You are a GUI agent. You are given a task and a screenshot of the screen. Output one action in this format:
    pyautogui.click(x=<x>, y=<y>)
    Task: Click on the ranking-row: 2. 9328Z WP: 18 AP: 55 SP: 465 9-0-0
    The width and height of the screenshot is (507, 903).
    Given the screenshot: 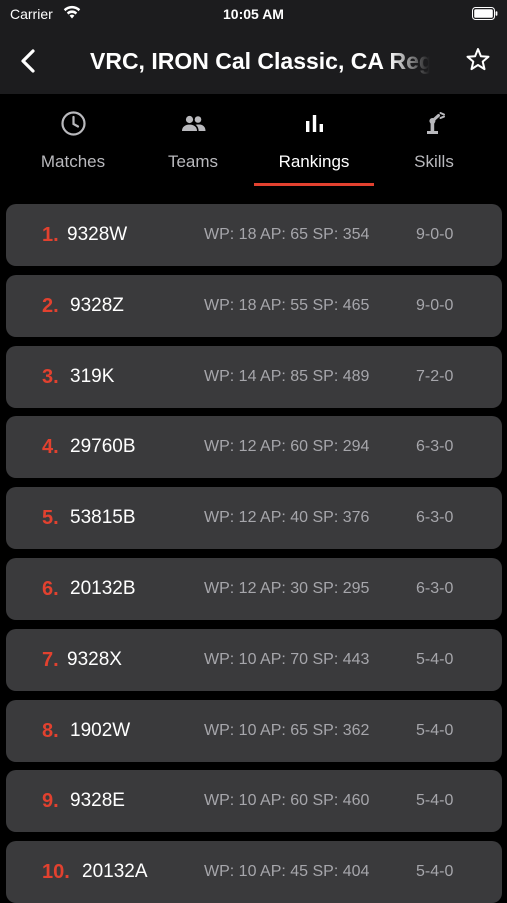 What is the action you would take?
    pyautogui.click(x=254, y=306)
    